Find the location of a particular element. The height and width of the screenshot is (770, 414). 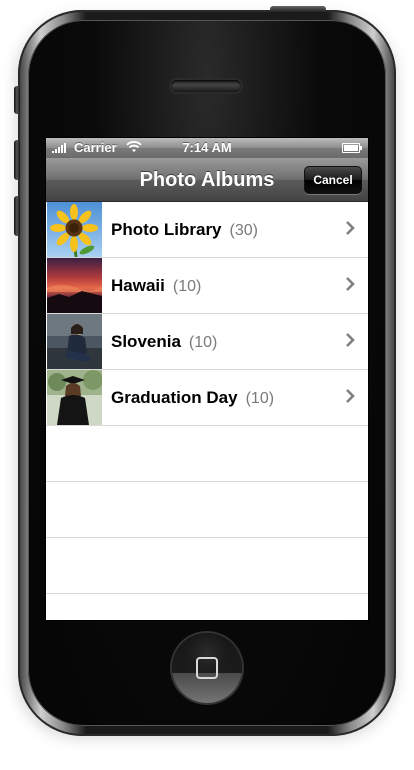

album-name: Hawaii is located at coordinates (138, 285).